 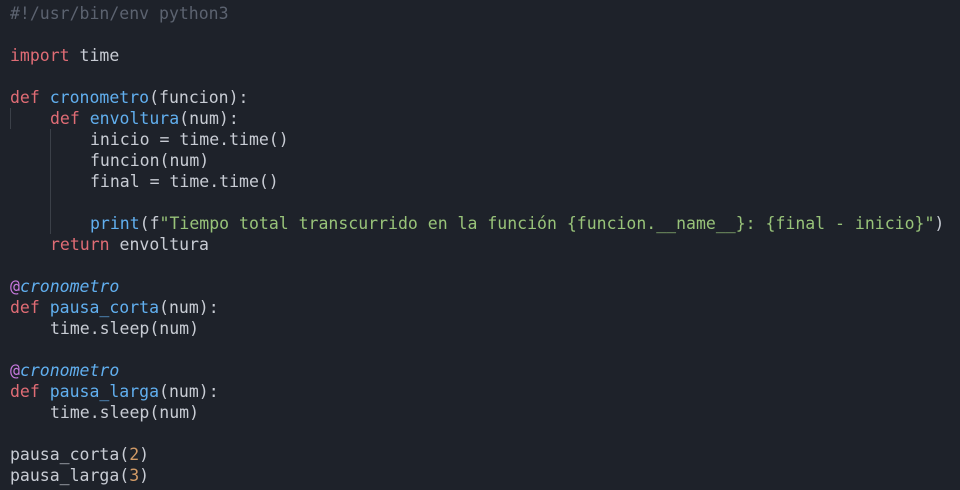 I want to click on final-statement: final = time.time(), so click(x=184, y=181).